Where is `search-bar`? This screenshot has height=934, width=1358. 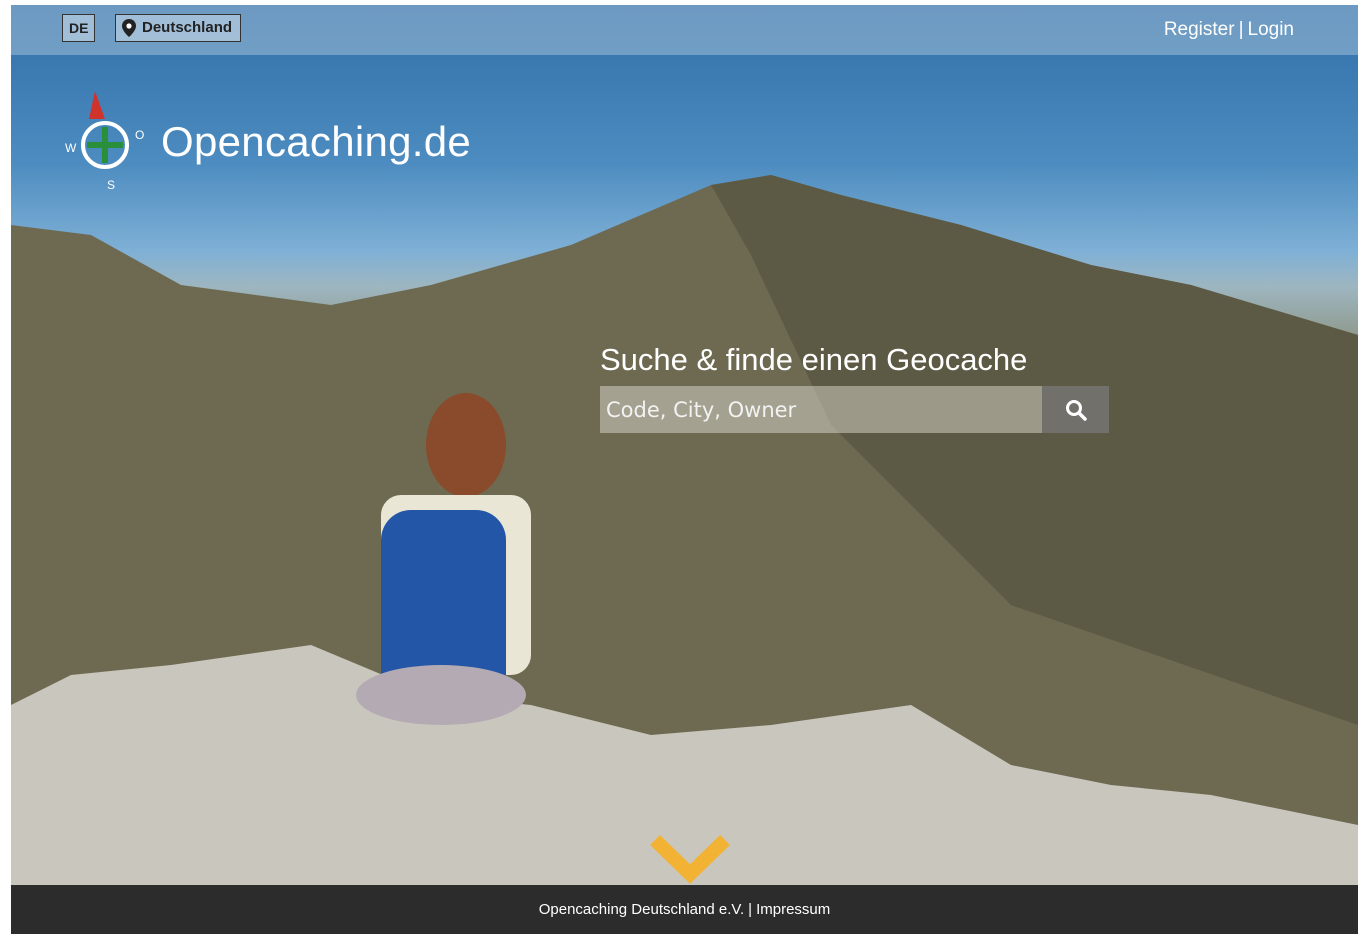
search-bar is located at coordinates (854, 409).